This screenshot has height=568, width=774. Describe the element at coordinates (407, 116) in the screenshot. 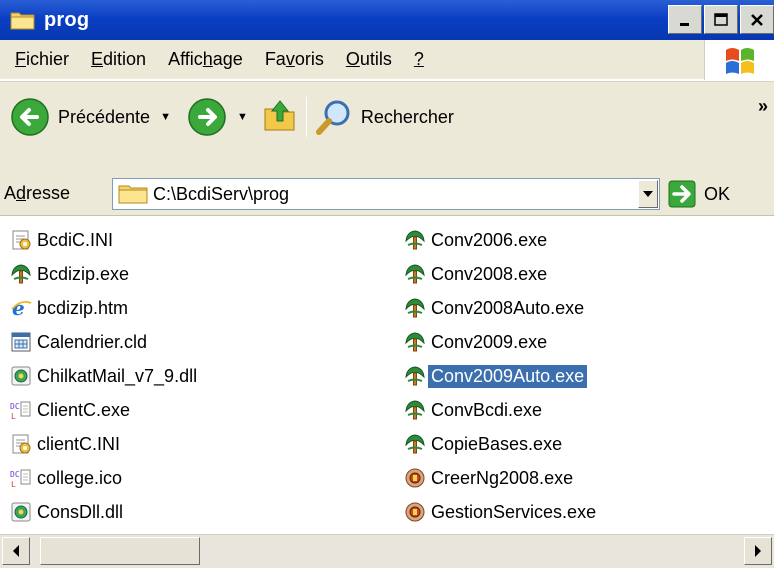

I see `search-label: Rechercher` at that location.